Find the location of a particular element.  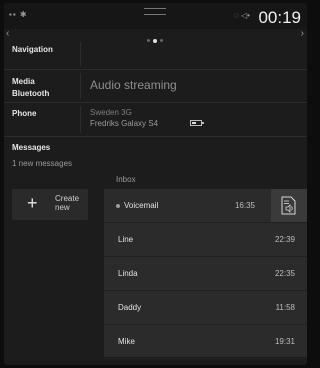

status-bar: ▪▪ ✱ ◌ ◁• 00:19 is located at coordinates (155, 16).